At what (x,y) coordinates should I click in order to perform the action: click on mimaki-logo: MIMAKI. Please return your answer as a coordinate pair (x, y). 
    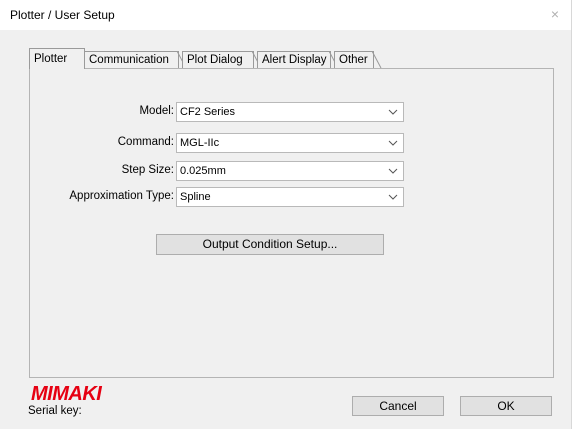
    Looking at the image, I should click on (67, 394).